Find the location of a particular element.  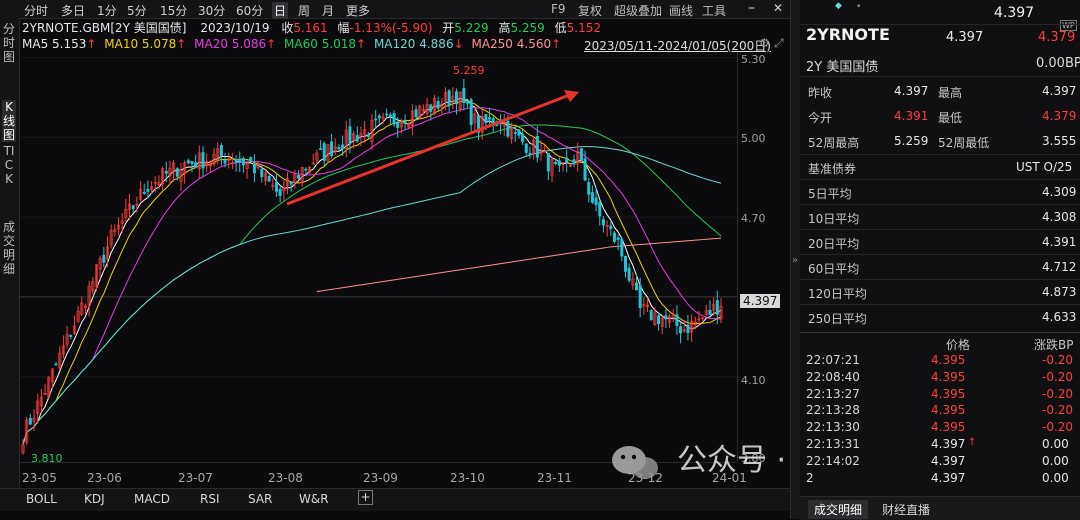

stat-label: 今开 is located at coordinates (820, 118).